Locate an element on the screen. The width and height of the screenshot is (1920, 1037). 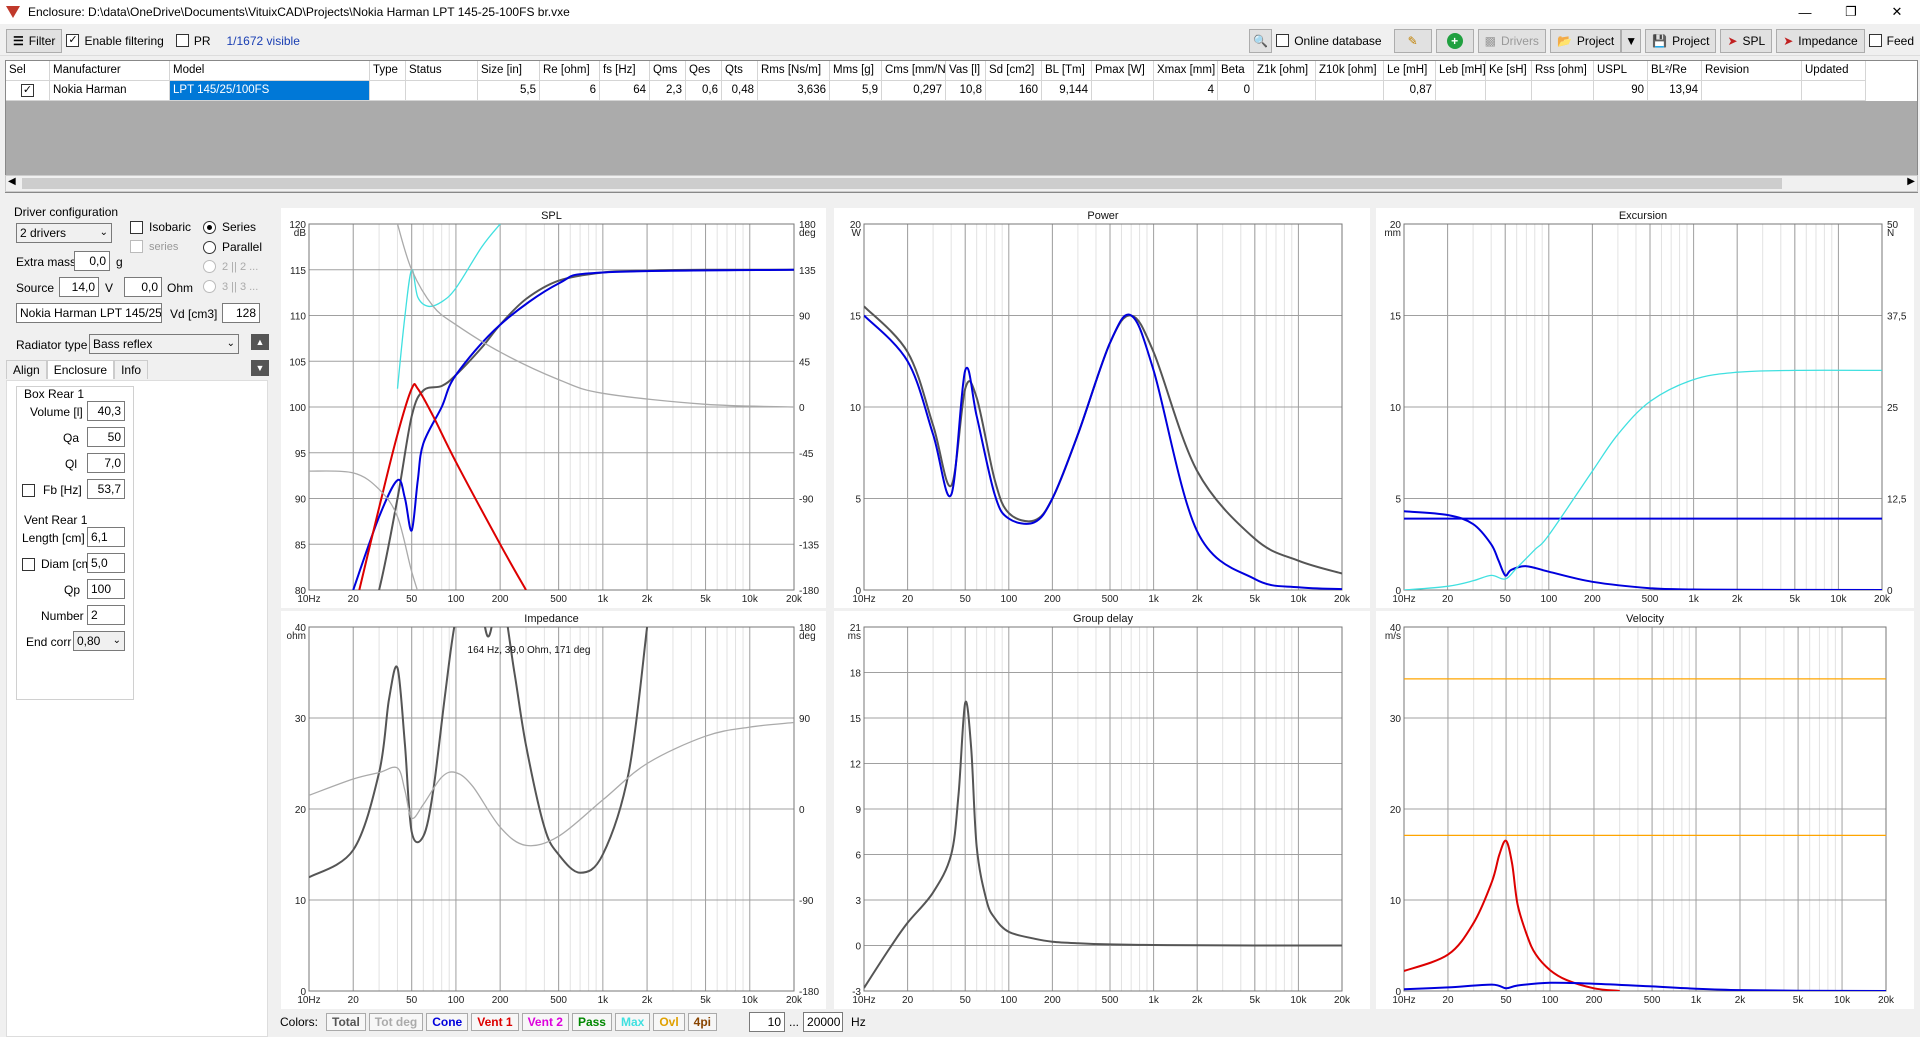
column-header: Type is located at coordinates (388, 71).